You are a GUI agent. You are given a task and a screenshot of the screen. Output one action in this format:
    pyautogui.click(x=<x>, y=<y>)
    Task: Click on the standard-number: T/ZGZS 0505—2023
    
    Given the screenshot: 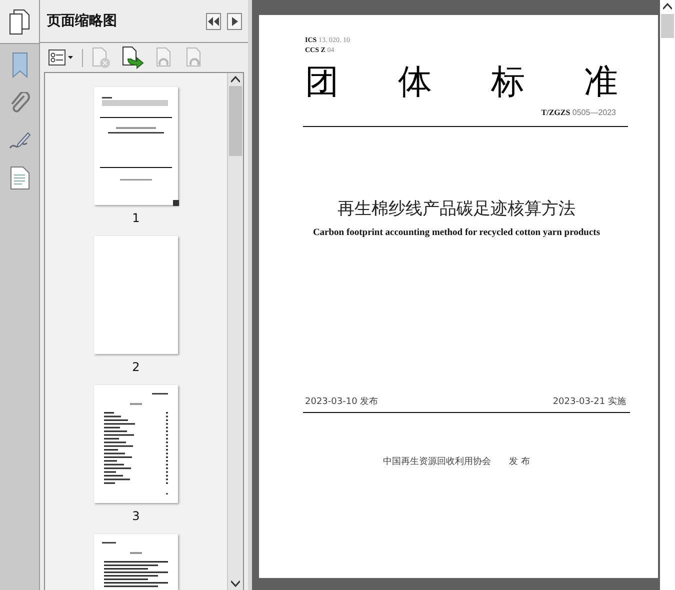 What is the action you would take?
    pyautogui.click(x=579, y=112)
    